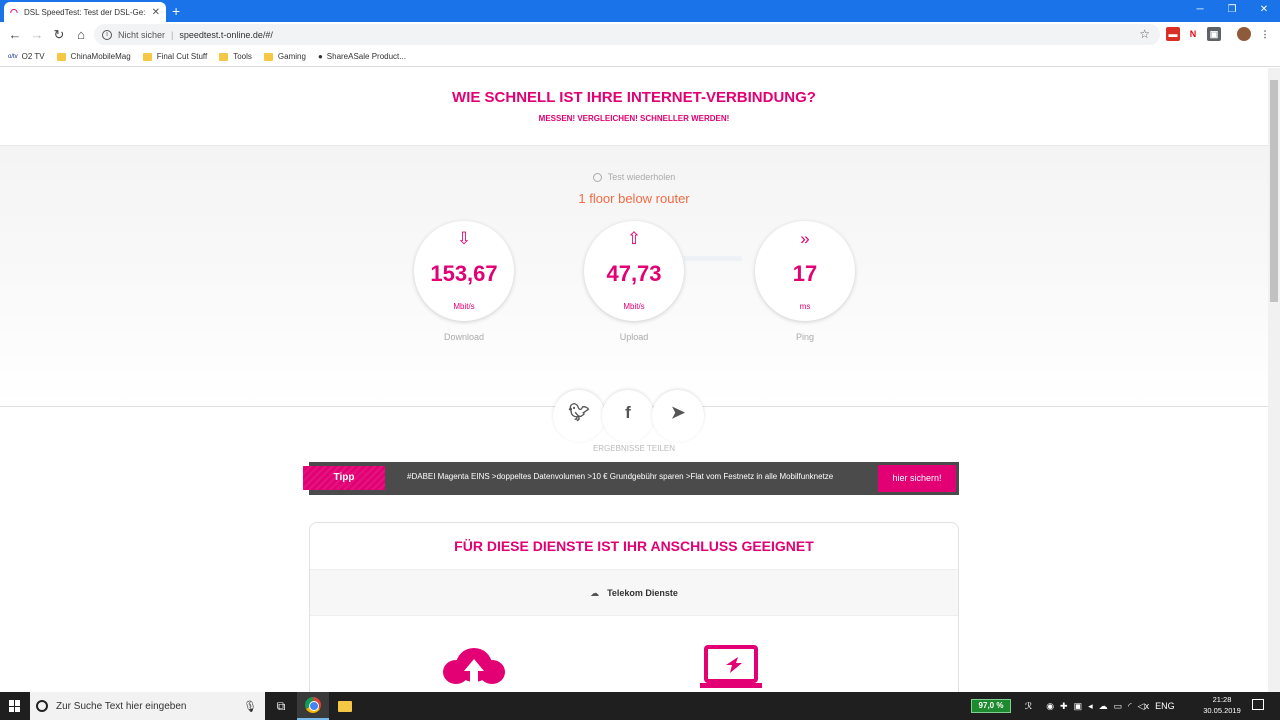  I want to click on o2-icon: o/tv, so click(13, 56).